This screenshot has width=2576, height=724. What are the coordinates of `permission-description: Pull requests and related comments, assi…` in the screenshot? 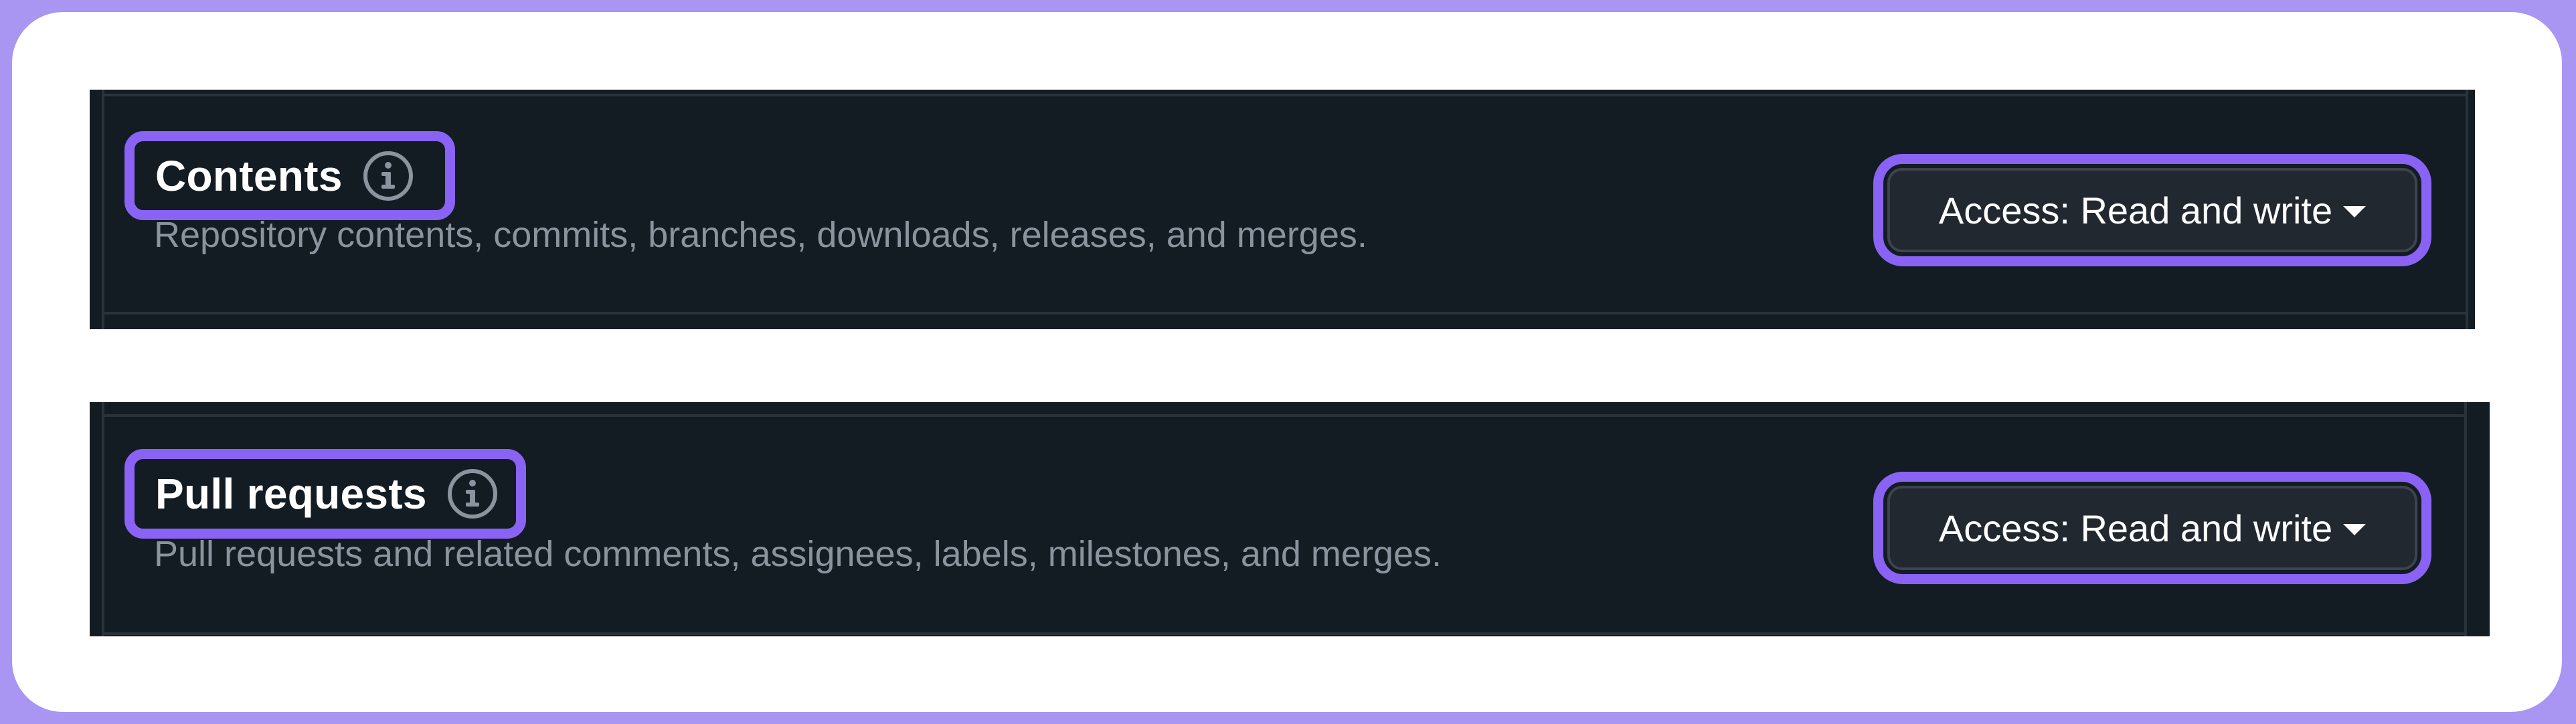 It's located at (798, 554).